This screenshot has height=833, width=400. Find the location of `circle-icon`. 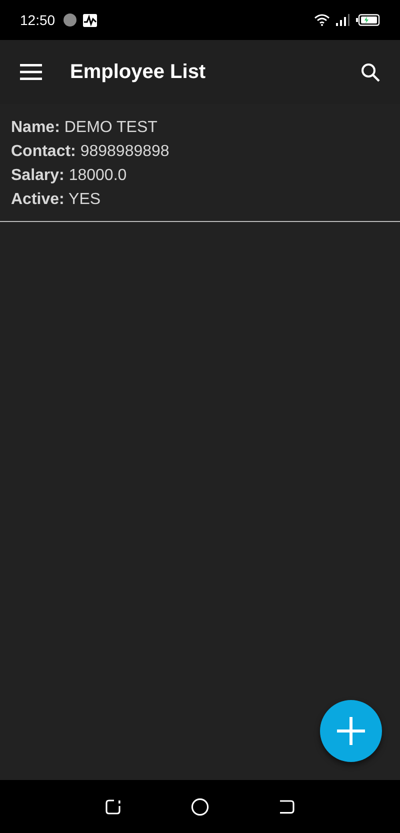

circle-icon is located at coordinates (70, 20).